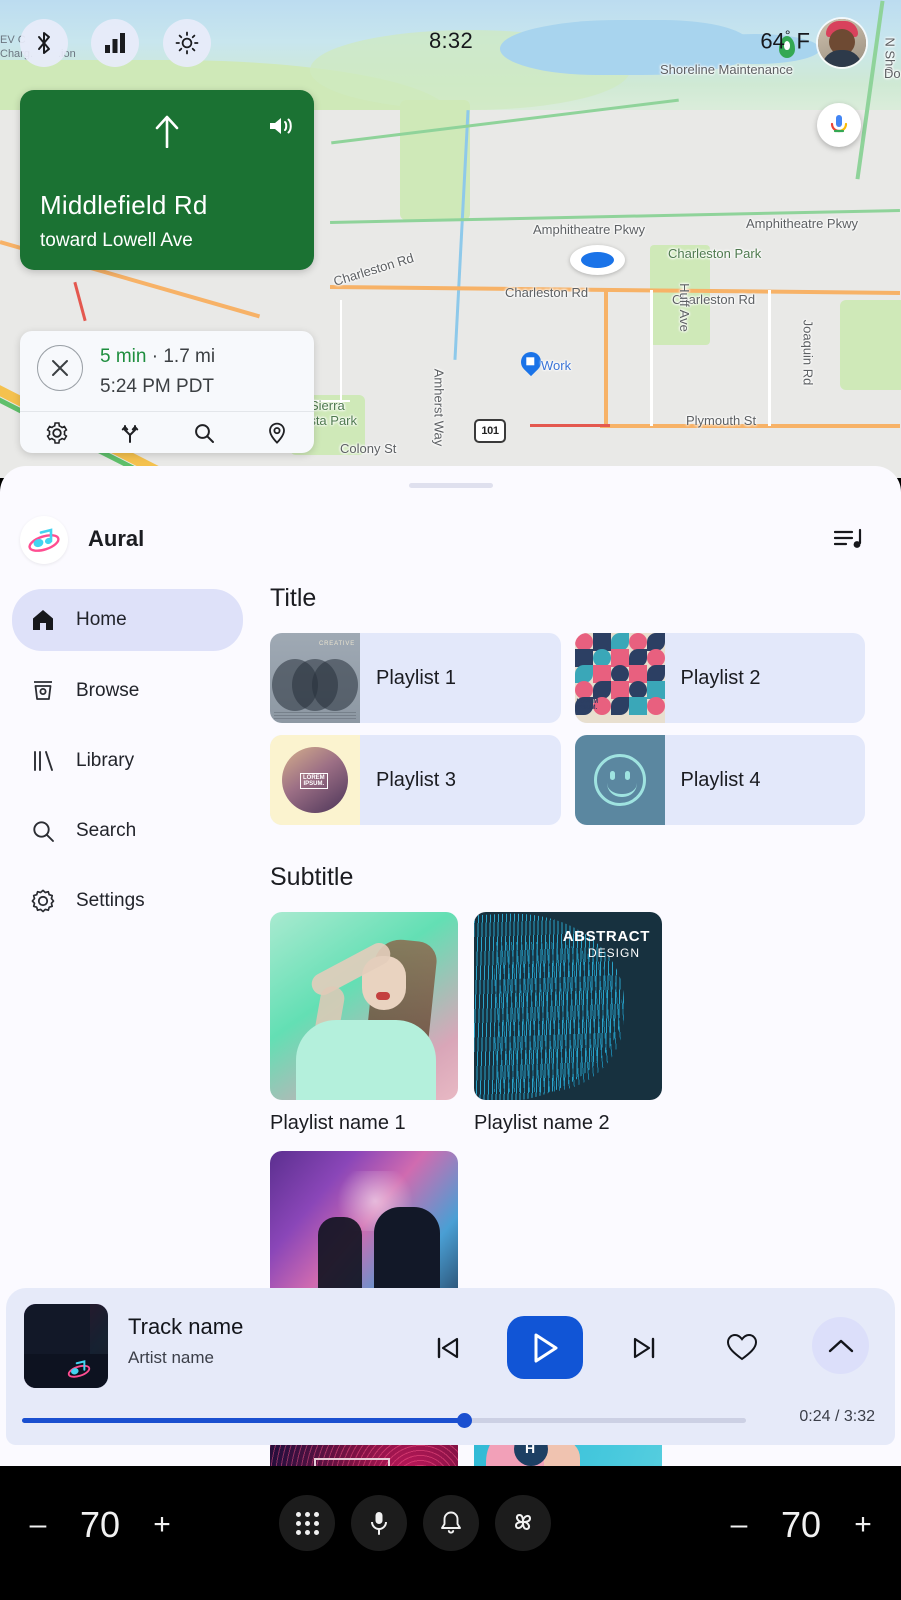  What do you see at coordinates (837, 1416) in the screenshot?
I see `playback-time: 0:24 / 3:32` at bounding box center [837, 1416].